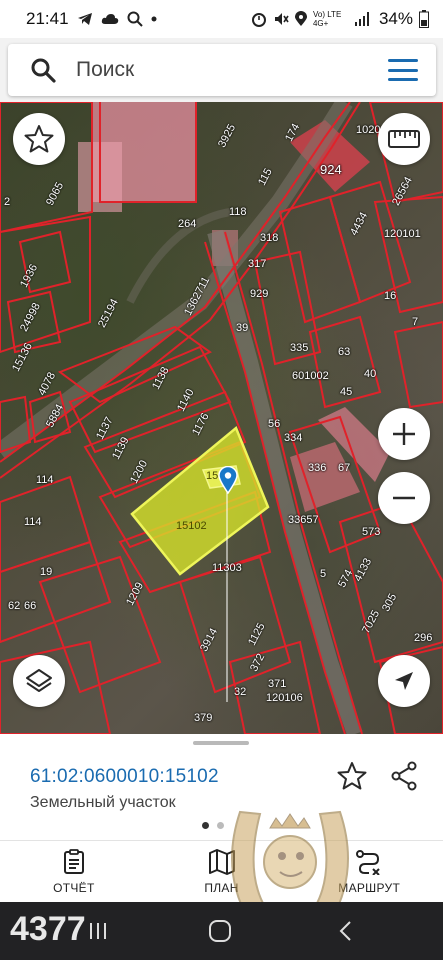 This screenshot has height=960, width=443. I want to click on recent-apps-icon, so click(98, 931).